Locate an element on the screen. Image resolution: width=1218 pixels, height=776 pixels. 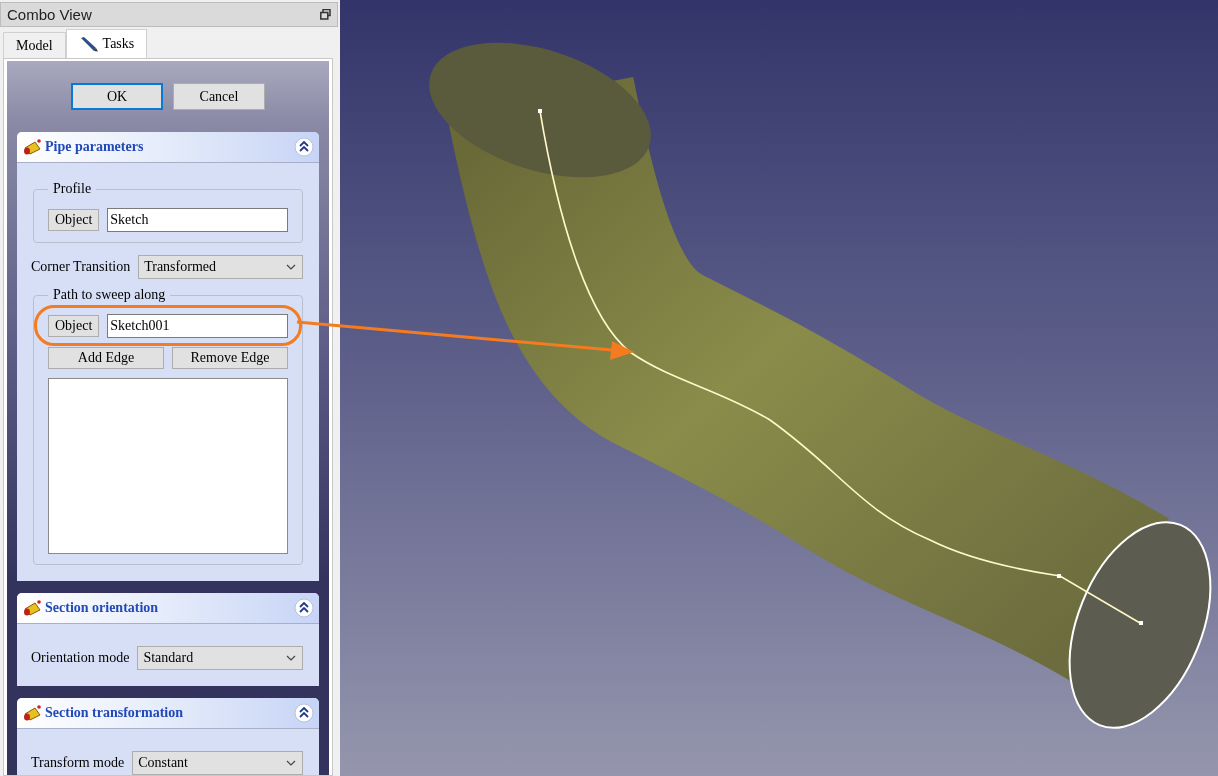
float-window-icon is located at coordinates (325, 14).